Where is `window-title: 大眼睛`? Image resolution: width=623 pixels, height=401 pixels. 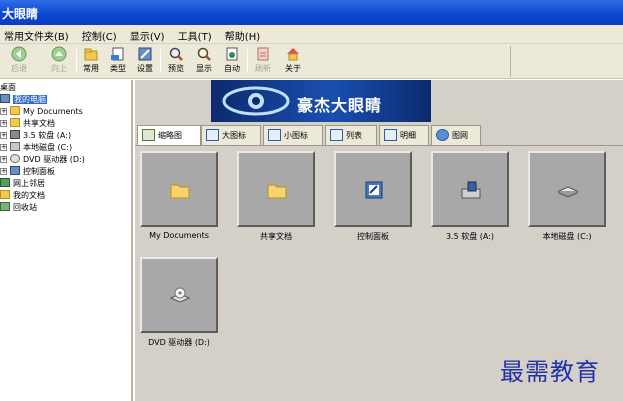 window-title: 大眼睛 is located at coordinates (20, 14).